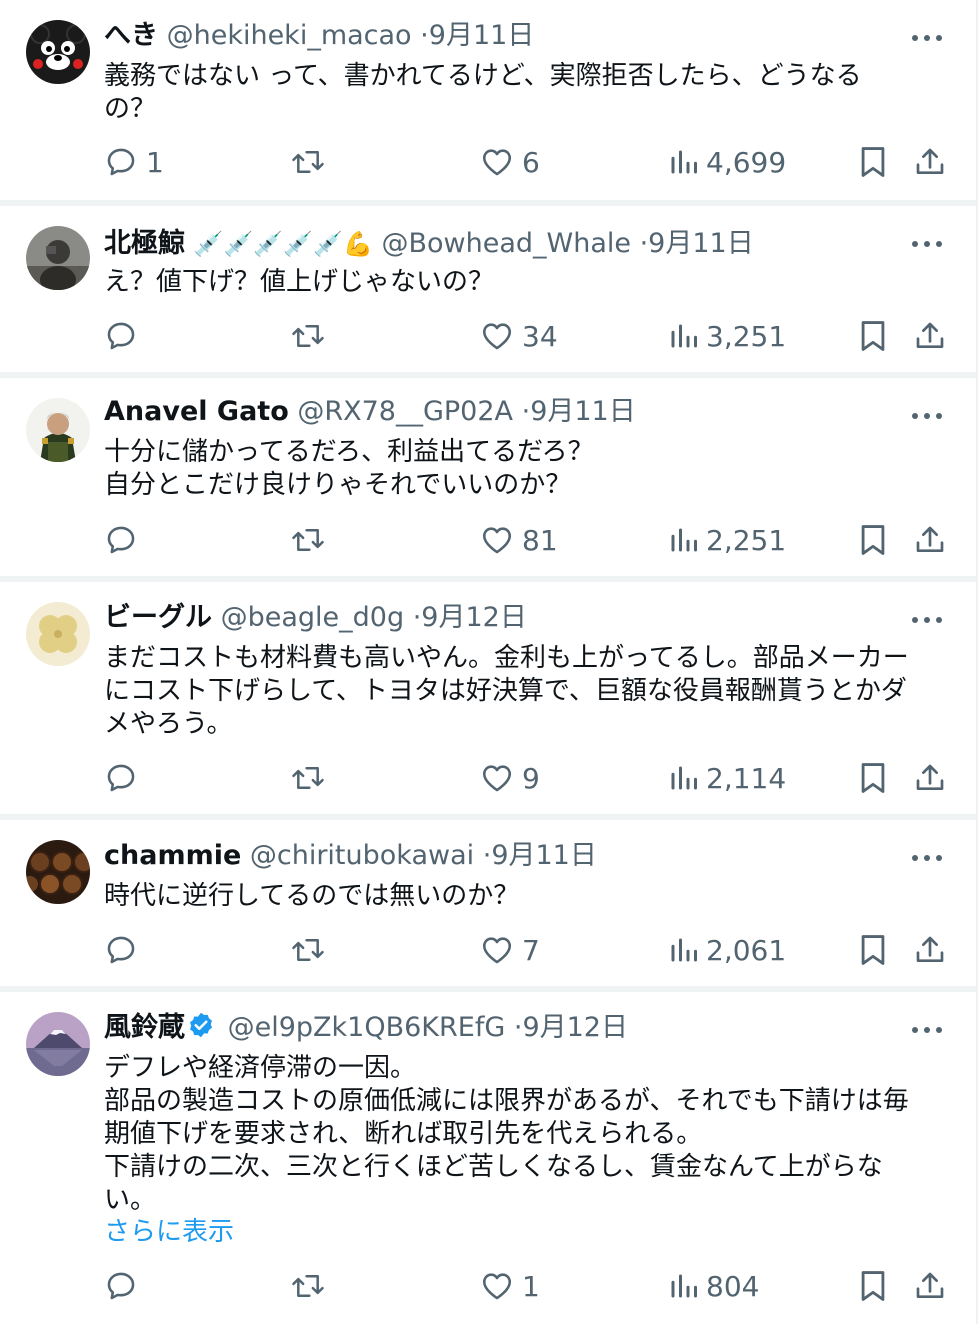  What do you see at coordinates (349, 468) in the screenshot?
I see `tweet-text: 十分に儲かってるだろ、利益出てるだろ？ 自分とこだけ良けりゃそれでいいのか？` at bounding box center [349, 468].